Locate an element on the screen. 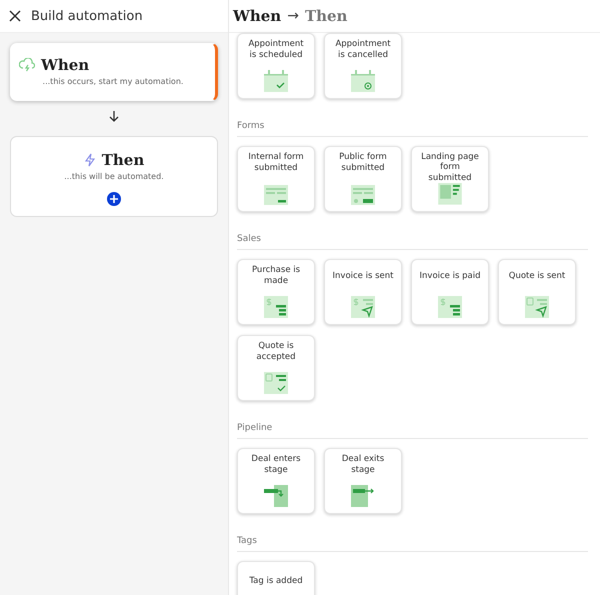  close-icon is located at coordinates (15, 16).